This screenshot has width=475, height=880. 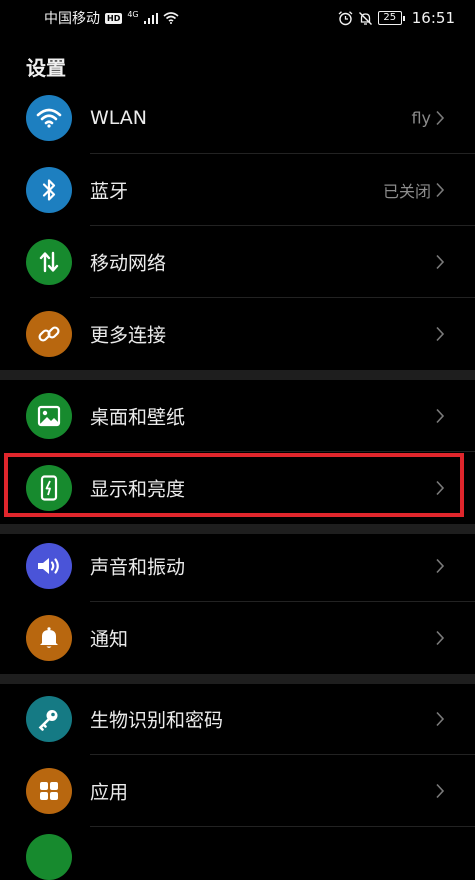 What do you see at coordinates (109, 191) in the screenshot?
I see `settings-item-label: 蓝牙` at bounding box center [109, 191].